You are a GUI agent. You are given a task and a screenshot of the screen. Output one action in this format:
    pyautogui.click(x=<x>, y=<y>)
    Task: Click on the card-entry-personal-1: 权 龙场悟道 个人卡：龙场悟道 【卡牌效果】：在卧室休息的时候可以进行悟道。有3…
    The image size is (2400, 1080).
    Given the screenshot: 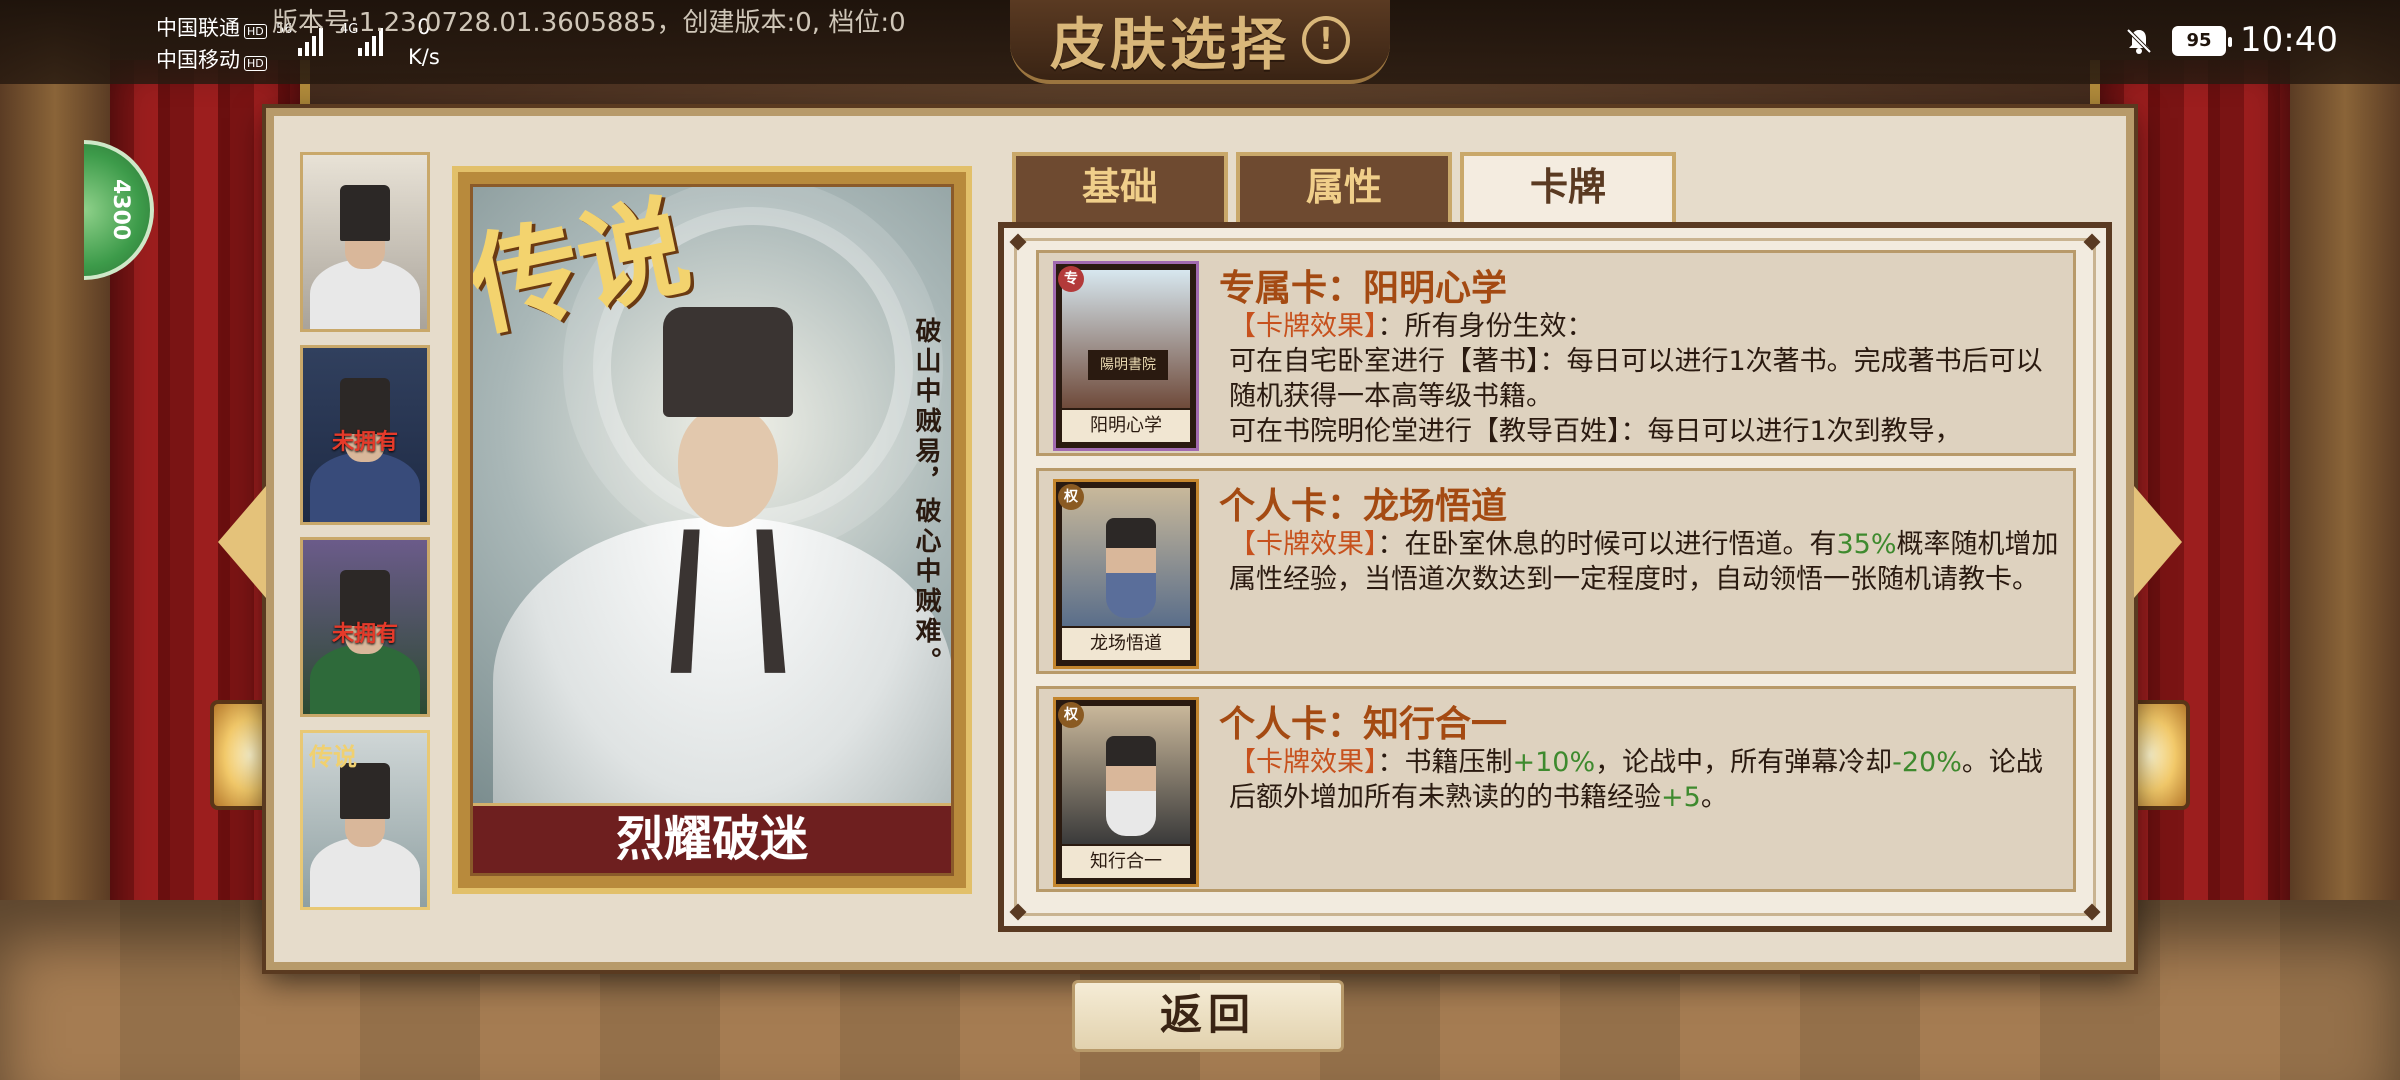 What is the action you would take?
    pyautogui.click(x=1556, y=571)
    